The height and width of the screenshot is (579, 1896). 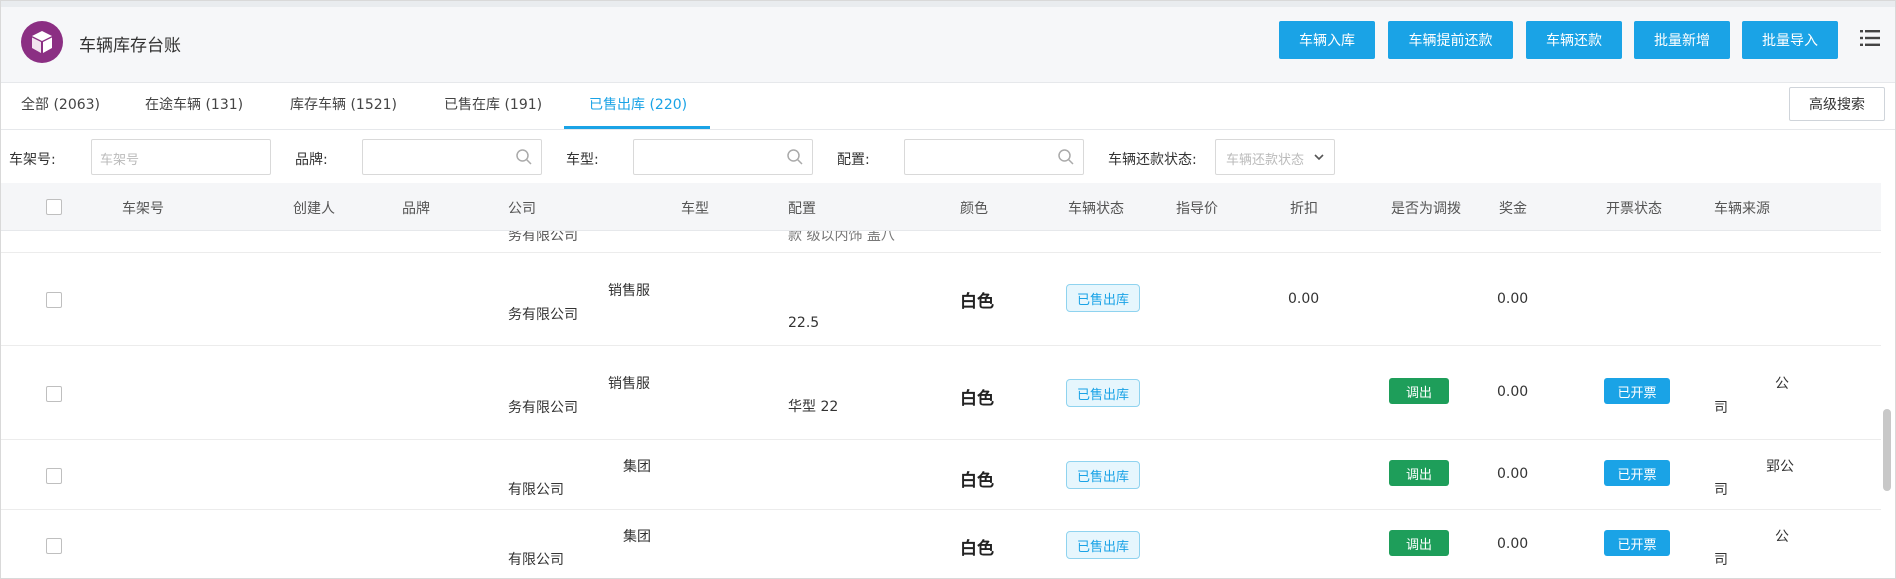 What do you see at coordinates (1265, 160) in the screenshot?
I see `repay-status-placeholder: 车辆还款状态` at bounding box center [1265, 160].